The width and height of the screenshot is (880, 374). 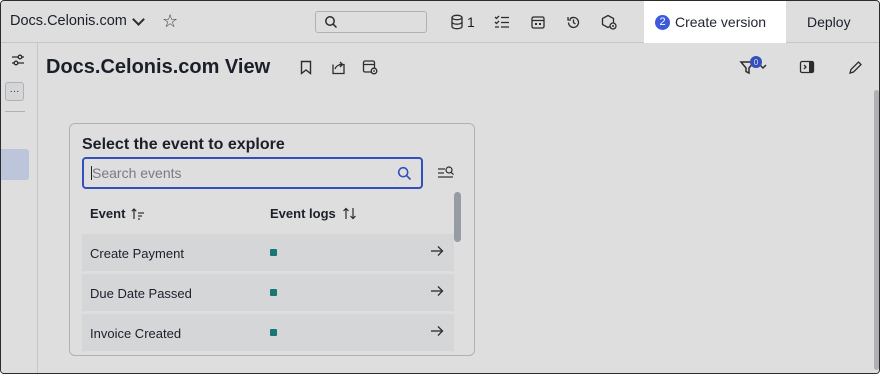 What do you see at coordinates (15, 164) in the screenshot?
I see `rail-selected-item` at bounding box center [15, 164].